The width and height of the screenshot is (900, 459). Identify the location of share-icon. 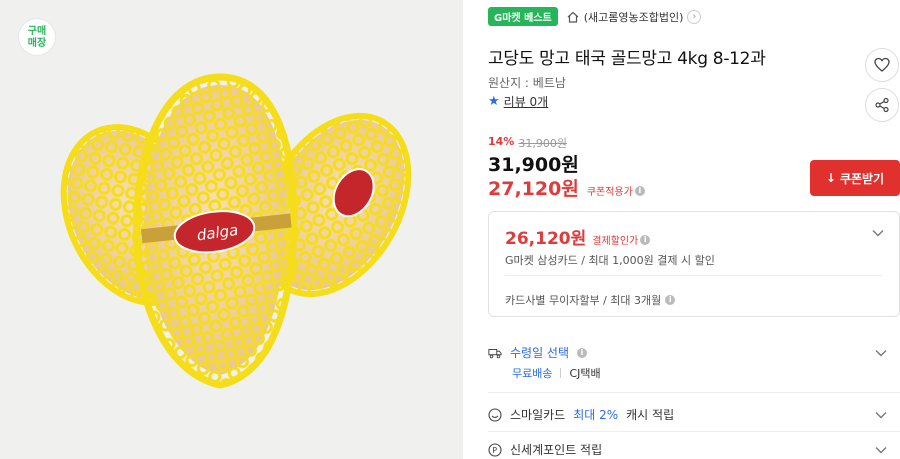
(882, 105).